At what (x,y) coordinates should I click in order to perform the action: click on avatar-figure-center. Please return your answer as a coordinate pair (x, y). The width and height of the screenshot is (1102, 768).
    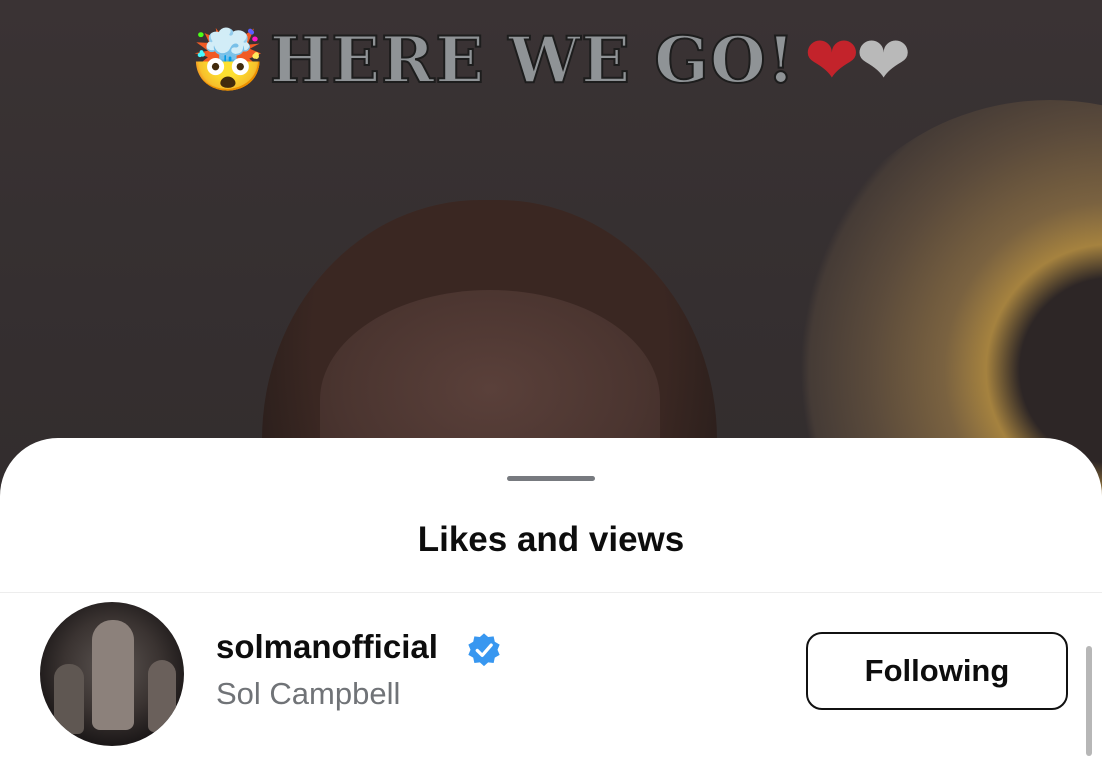
    Looking at the image, I should click on (113, 675).